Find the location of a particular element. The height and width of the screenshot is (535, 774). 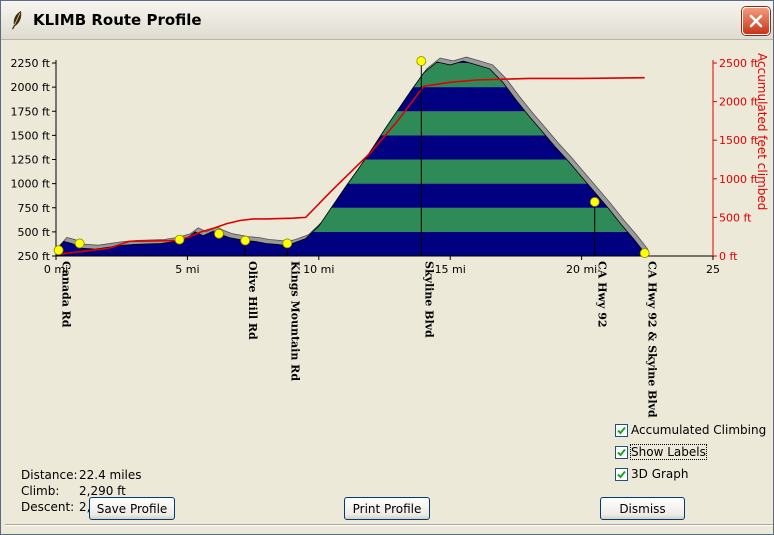

button-separator is located at coordinates (389, 525).